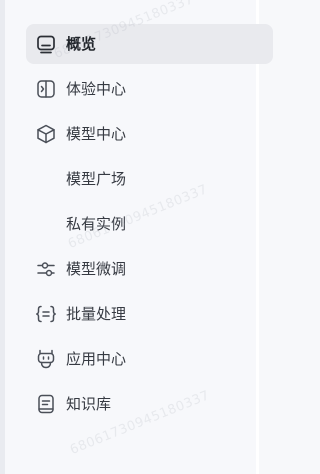  I want to click on sidebar-item-label: 概览, so click(81, 44).